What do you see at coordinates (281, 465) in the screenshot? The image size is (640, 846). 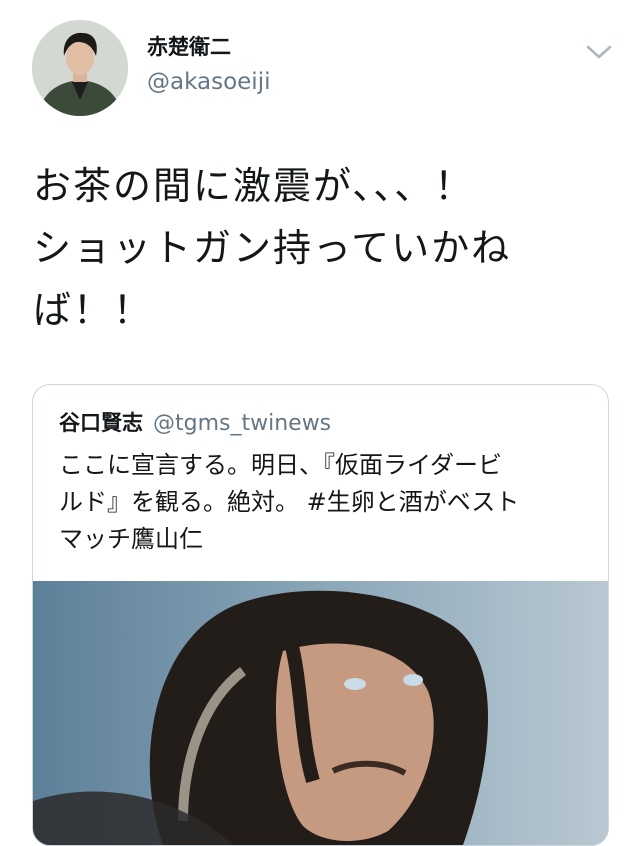 I see `quoted-text-line: ここに宣言する。明日、『仮面ライダービ` at bounding box center [281, 465].